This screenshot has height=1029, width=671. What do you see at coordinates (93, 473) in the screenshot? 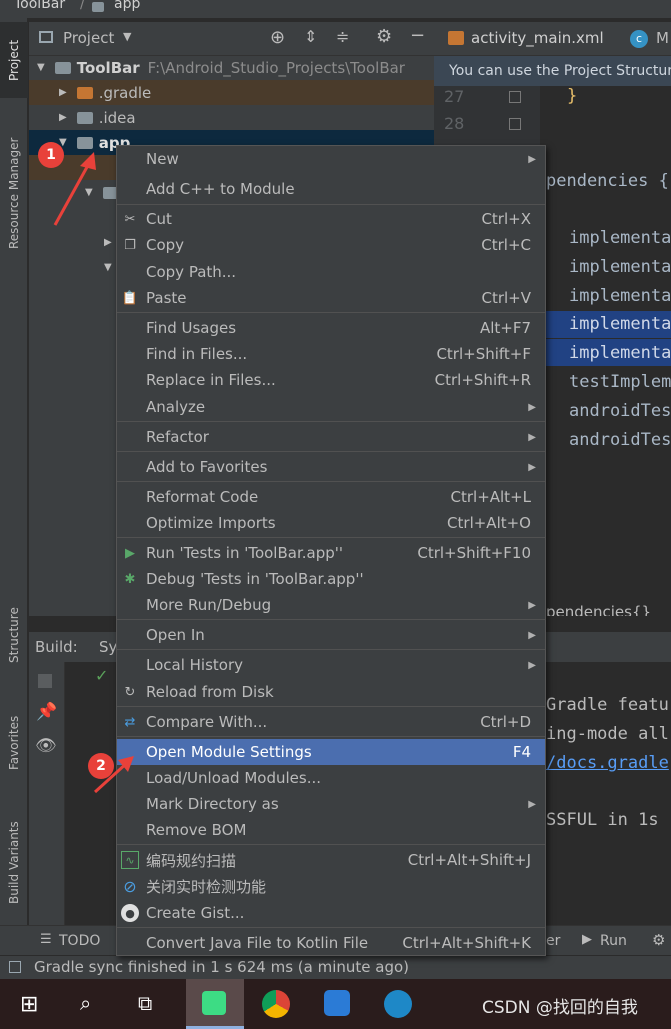
I see `annotation-arrows` at bounding box center [93, 473].